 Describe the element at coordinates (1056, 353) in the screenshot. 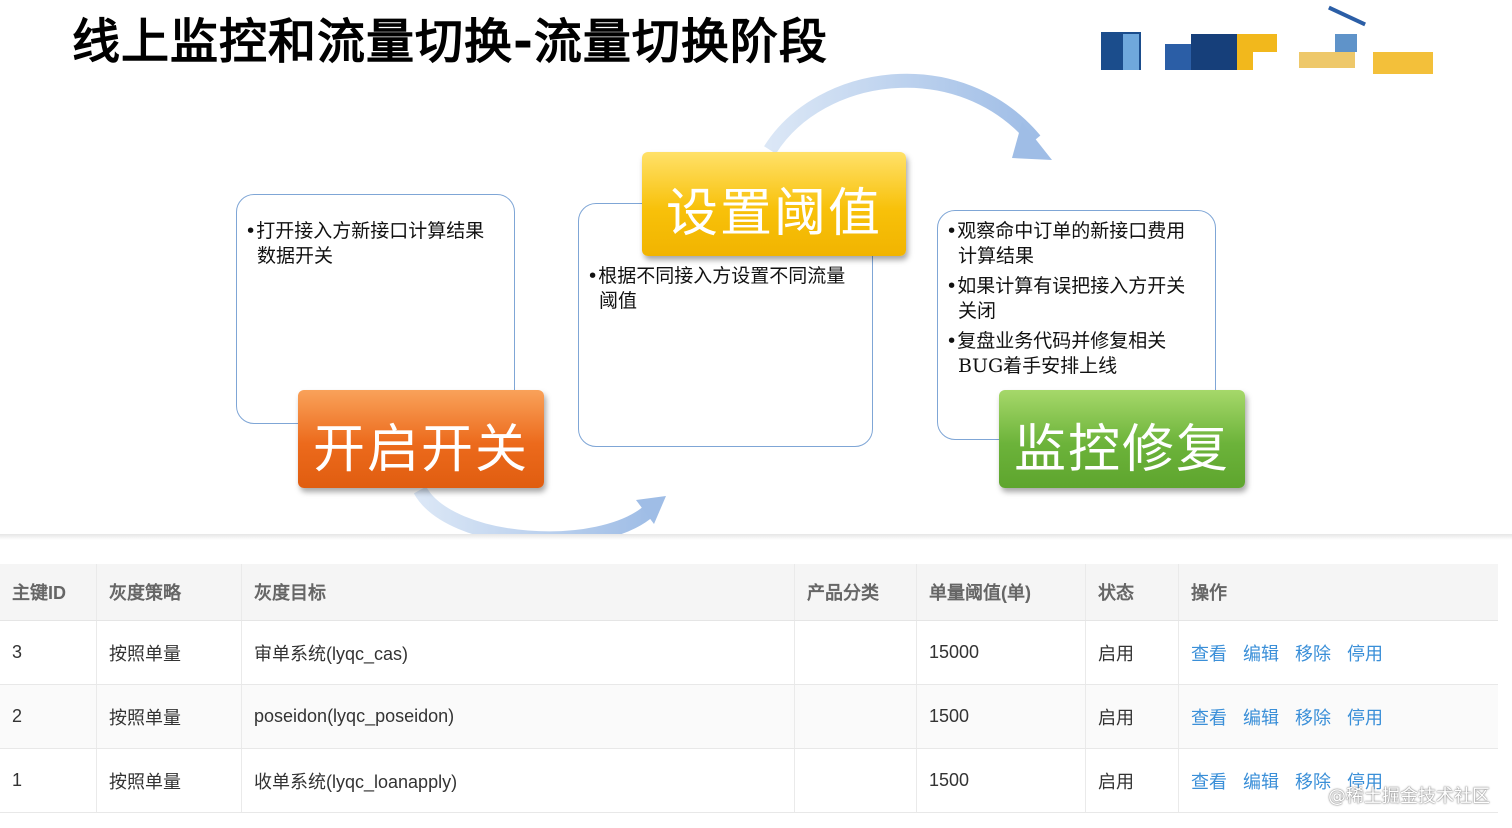

I see `stage-3-bullet-3: •复盘业务代码并修复相关BUG着手安排上线` at that location.